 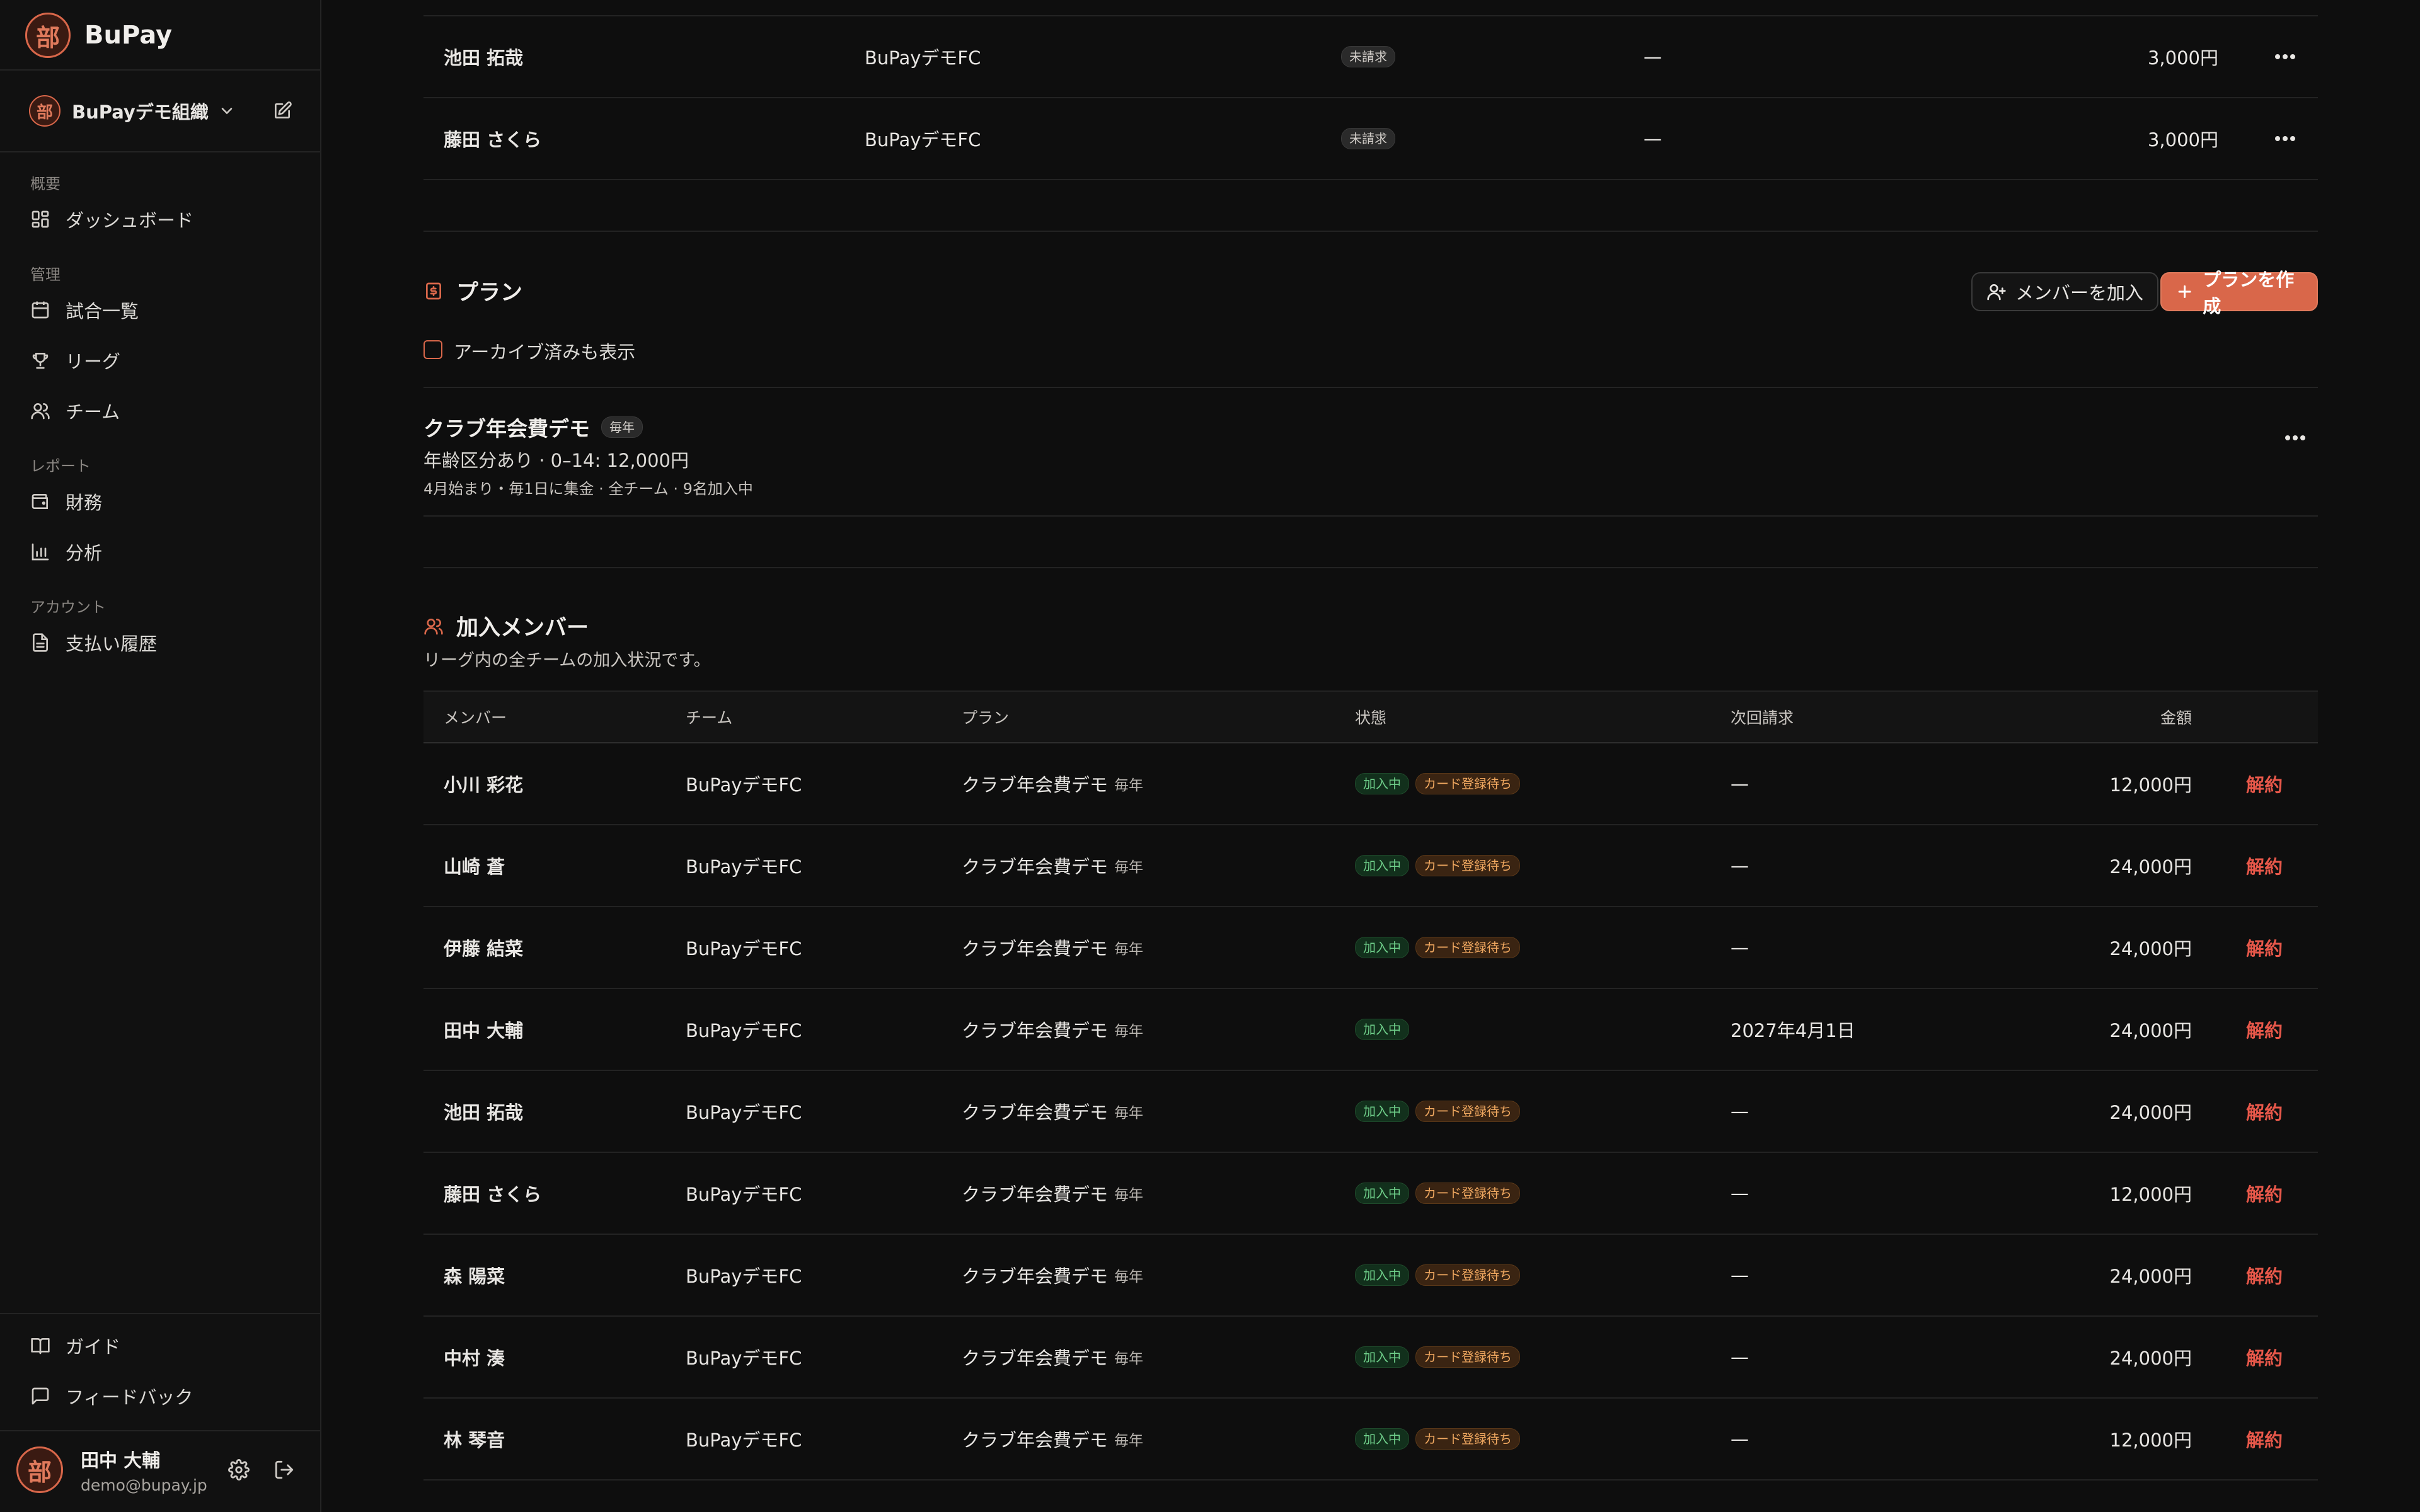 What do you see at coordinates (166, 360) in the screenshot?
I see `sidebar-item-league: リーグ` at bounding box center [166, 360].